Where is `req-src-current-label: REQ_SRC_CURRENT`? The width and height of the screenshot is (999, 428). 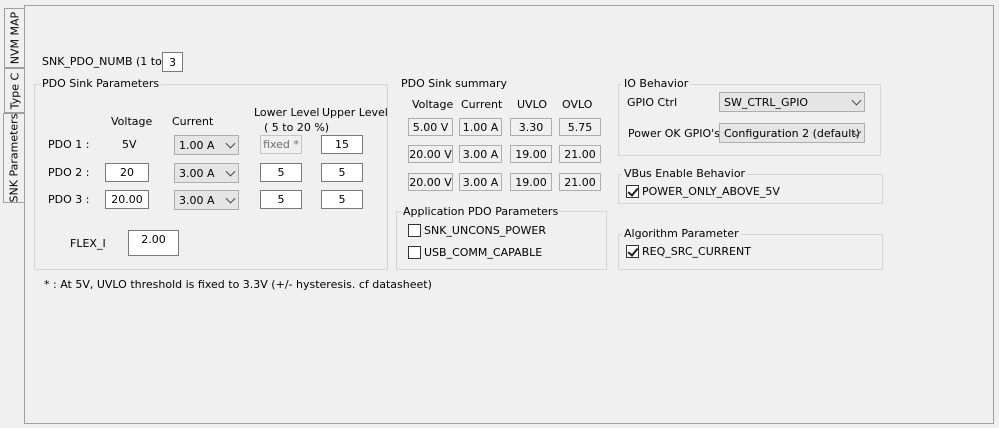
req-src-current-label: REQ_SRC_CURRENT is located at coordinates (696, 251).